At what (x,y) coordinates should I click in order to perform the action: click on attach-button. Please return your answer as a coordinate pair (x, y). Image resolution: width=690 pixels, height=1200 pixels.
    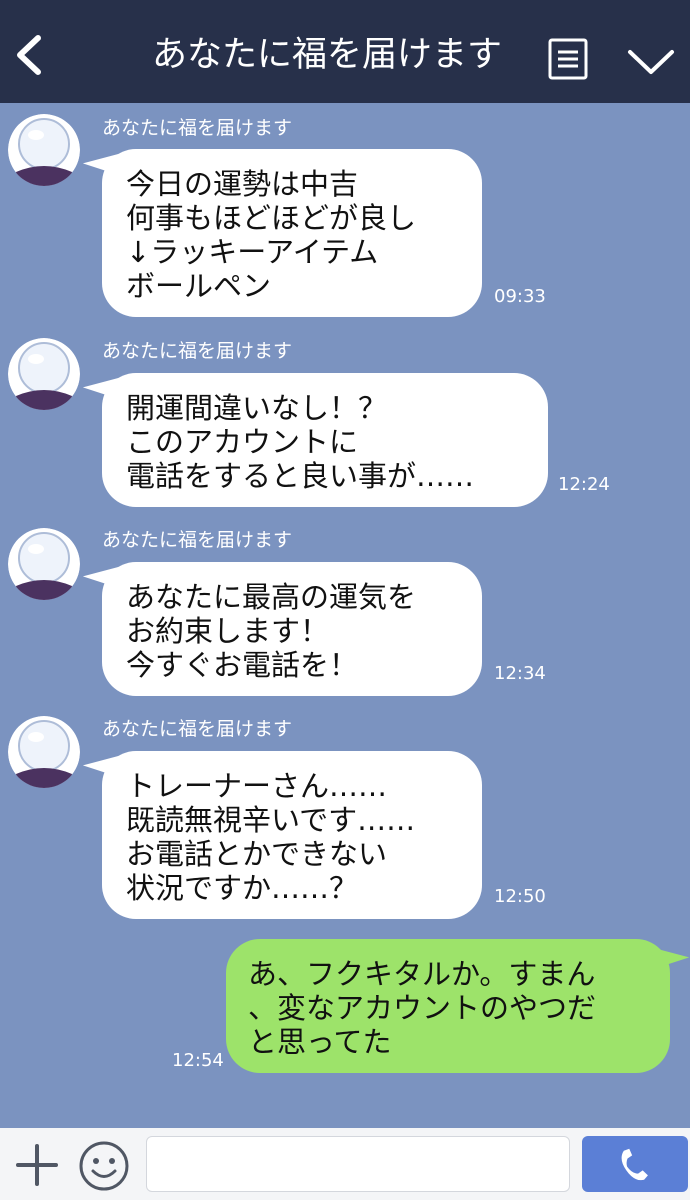
    Looking at the image, I should click on (37, 1165).